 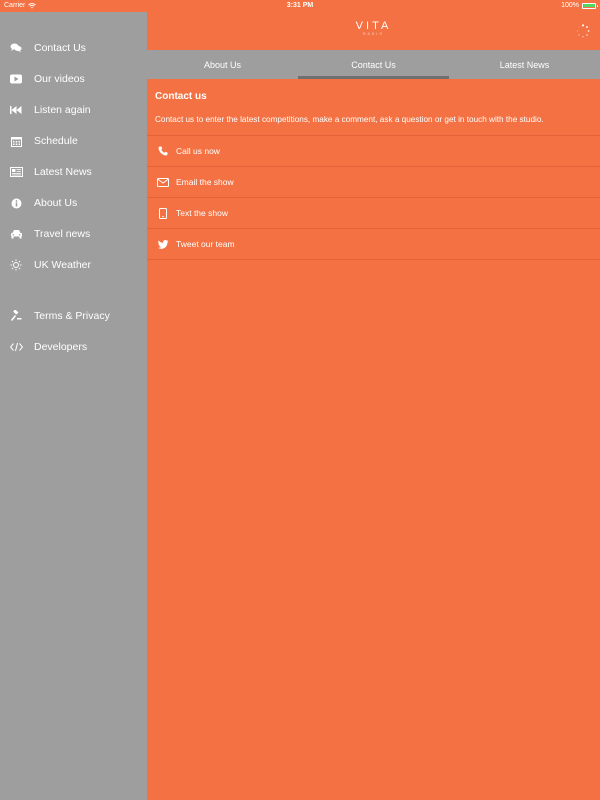 I want to click on tab-bar: About Us Contact Us Latest News, so click(x=373, y=64).